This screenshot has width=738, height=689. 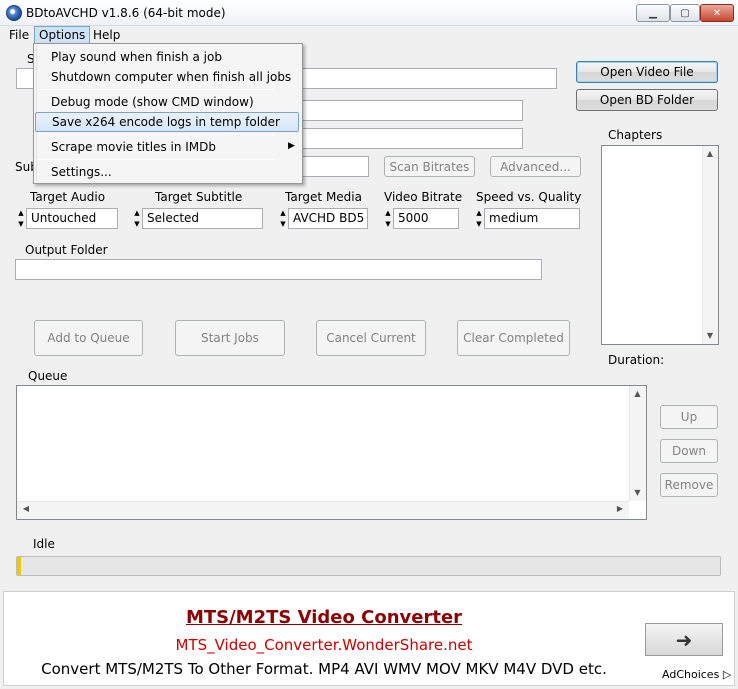 I want to click on target-media-spinner: ▲ ▼, so click(x=283, y=218).